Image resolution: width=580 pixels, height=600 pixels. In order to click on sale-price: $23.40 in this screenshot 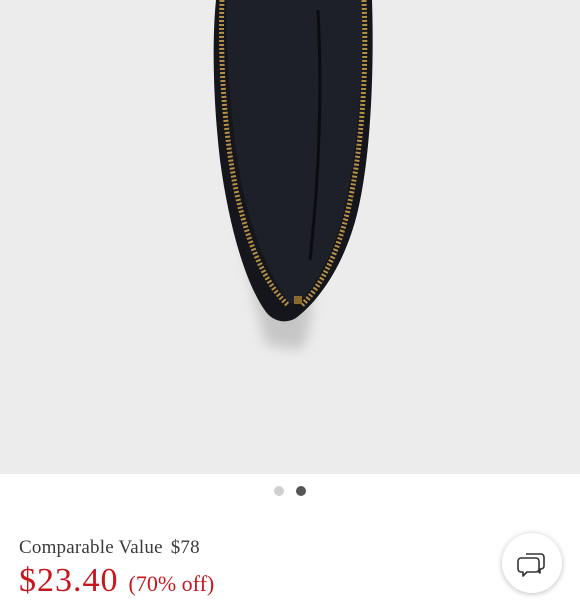, I will do `click(69, 580)`.